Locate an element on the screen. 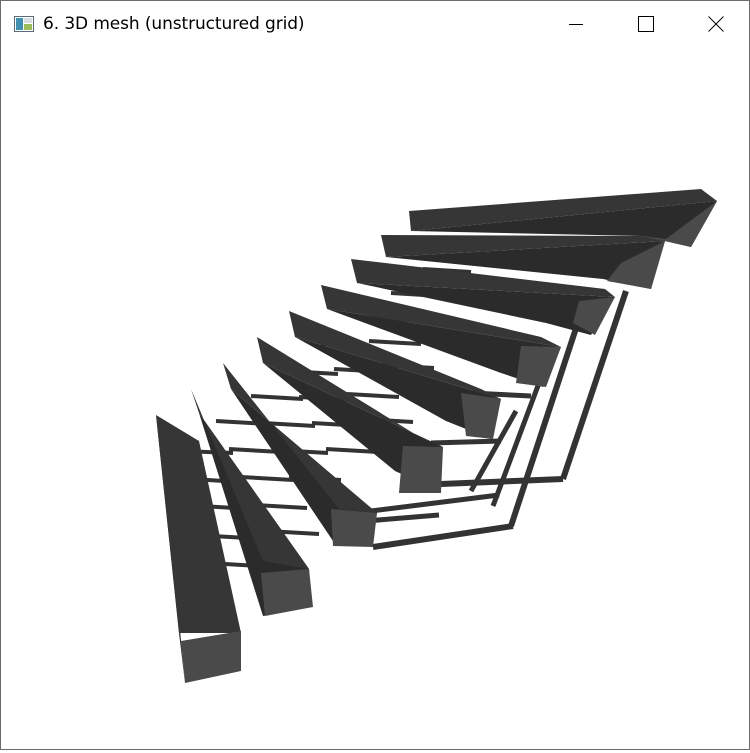 Image resolution: width=750 pixels, height=753 pixels. window-title: 6. 3D mesh (unstructured grid) is located at coordinates (174, 24).